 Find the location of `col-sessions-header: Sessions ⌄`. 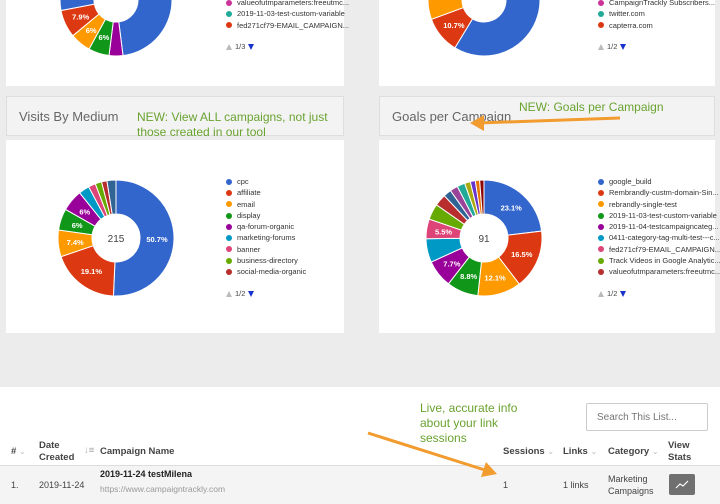

col-sessions-header: Sessions ⌄ is located at coordinates (528, 452).